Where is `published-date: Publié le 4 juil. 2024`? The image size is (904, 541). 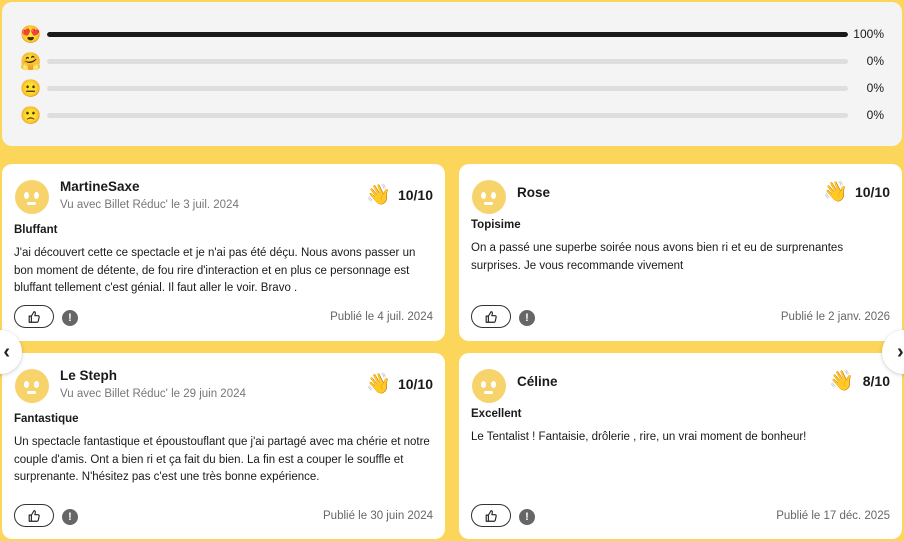
published-date: Publié le 4 juil. 2024 is located at coordinates (381, 317).